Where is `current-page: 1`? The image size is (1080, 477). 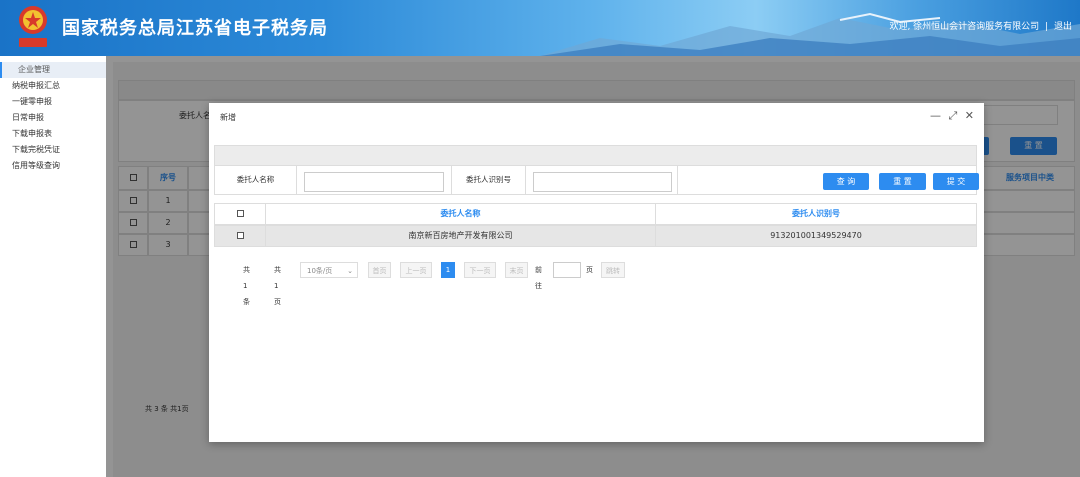
current-page: 1 is located at coordinates (448, 270).